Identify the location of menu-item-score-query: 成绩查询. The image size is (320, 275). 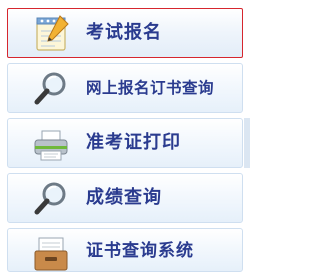
(125, 198).